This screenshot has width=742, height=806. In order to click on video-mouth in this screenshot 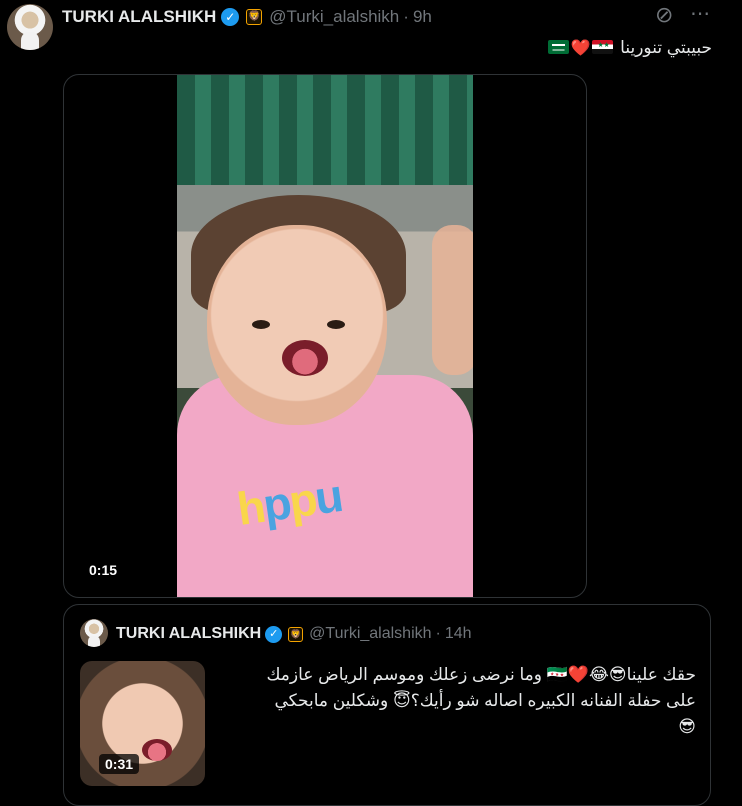, I will do `click(305, 358)`.